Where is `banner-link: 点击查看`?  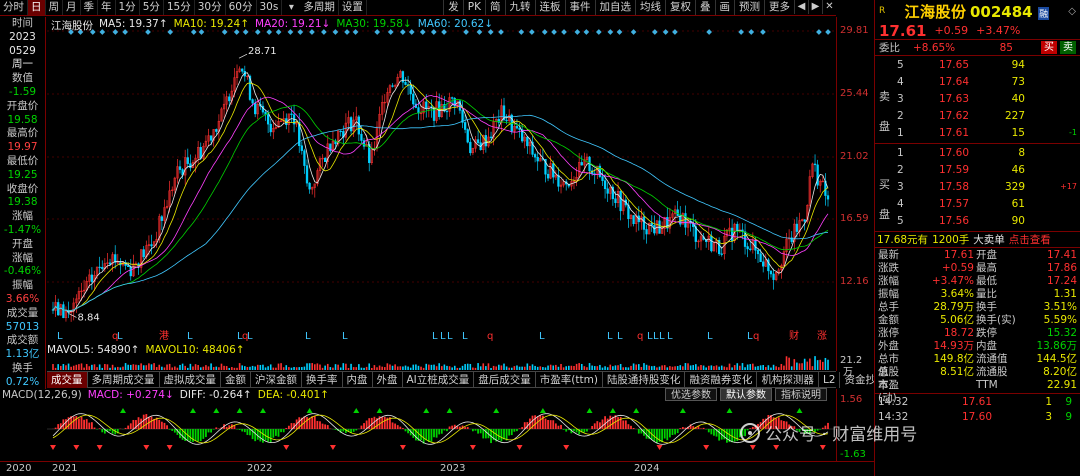 banner-link: 点击查看 is located at coordinates (1030, 239).